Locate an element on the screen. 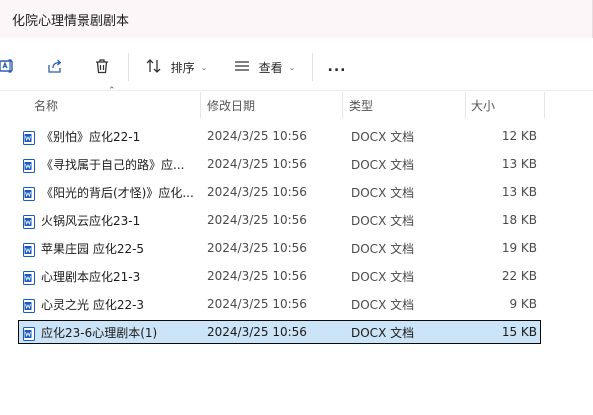 The image size is (593, 415). sort-button: 排序 ⌄ is located at coordinates (176, 67).